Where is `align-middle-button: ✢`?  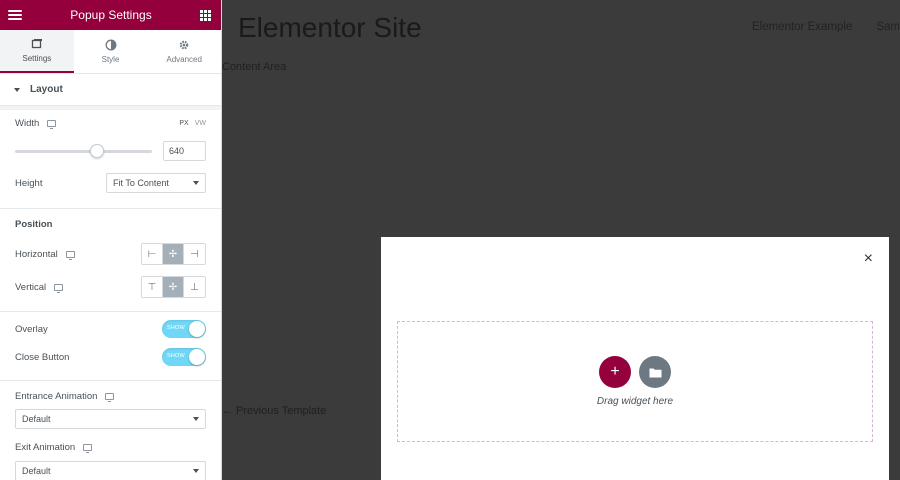
align-middle-button: ✢ is located at coordinates (173, 287).